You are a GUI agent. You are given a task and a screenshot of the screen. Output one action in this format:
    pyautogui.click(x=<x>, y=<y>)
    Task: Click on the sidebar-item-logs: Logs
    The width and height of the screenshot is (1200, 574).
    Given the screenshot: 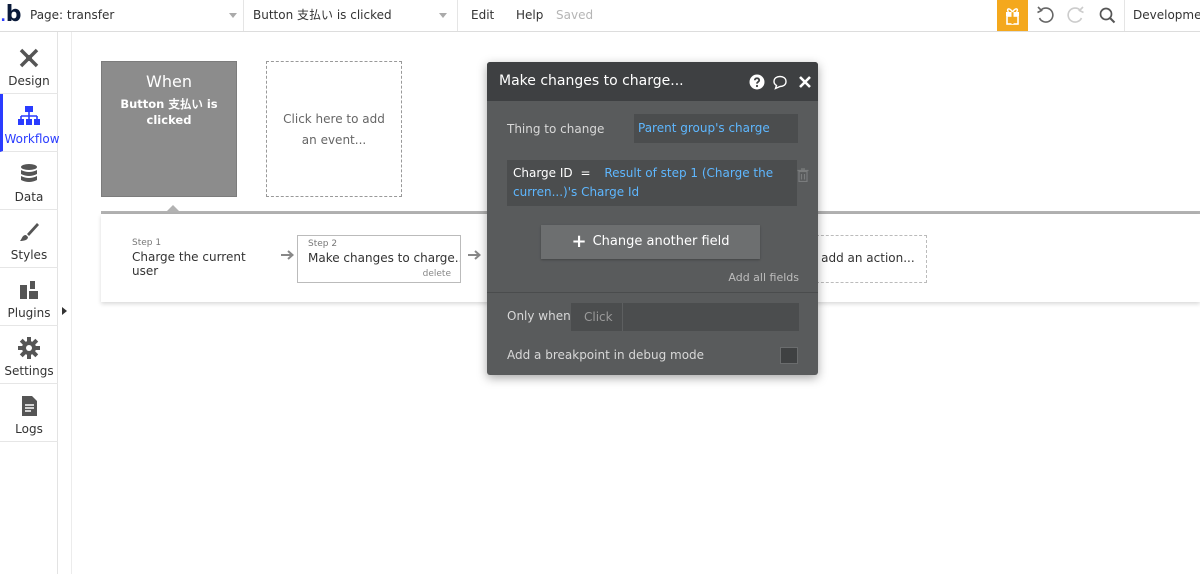 What is the action you would take?
    pyautogui.click(x=29, y=413)
    